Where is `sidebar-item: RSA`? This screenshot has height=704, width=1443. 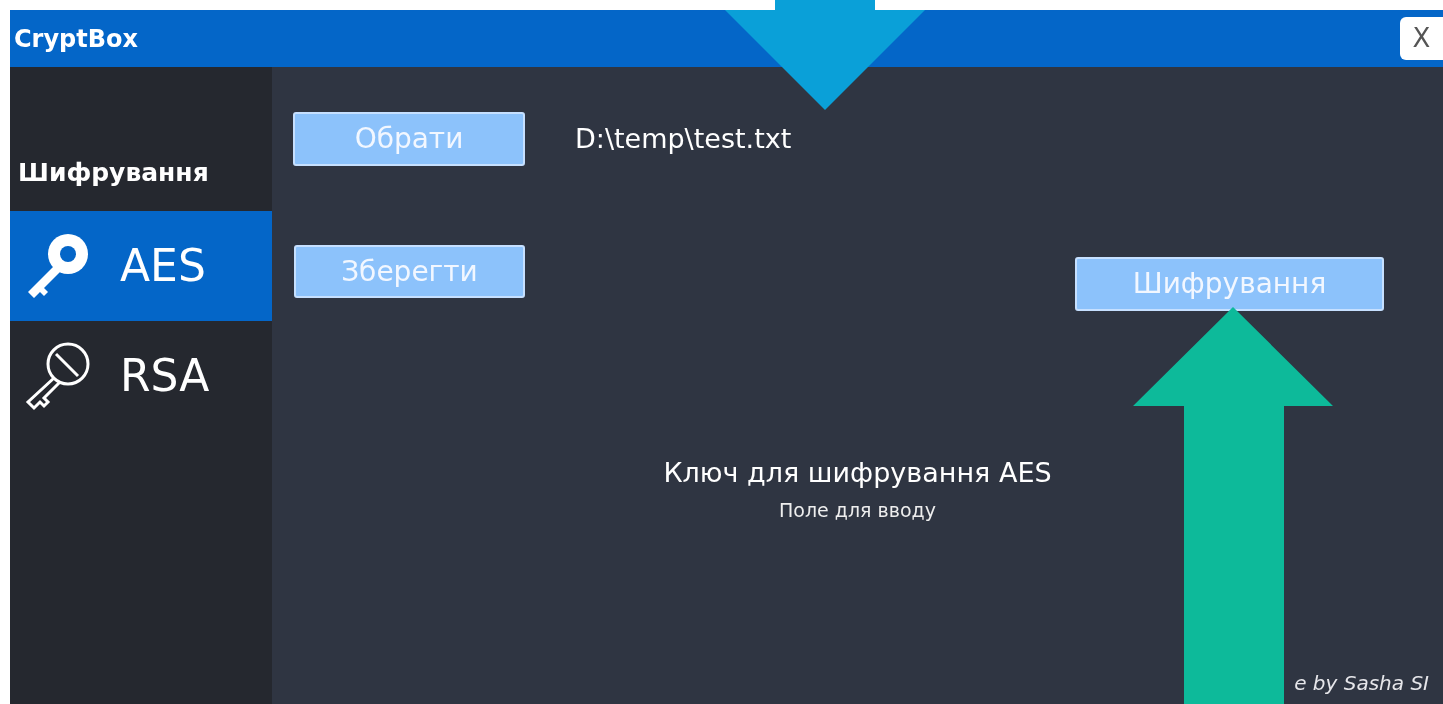 sidebar-item: RSA is located at coordinates (141, 376).